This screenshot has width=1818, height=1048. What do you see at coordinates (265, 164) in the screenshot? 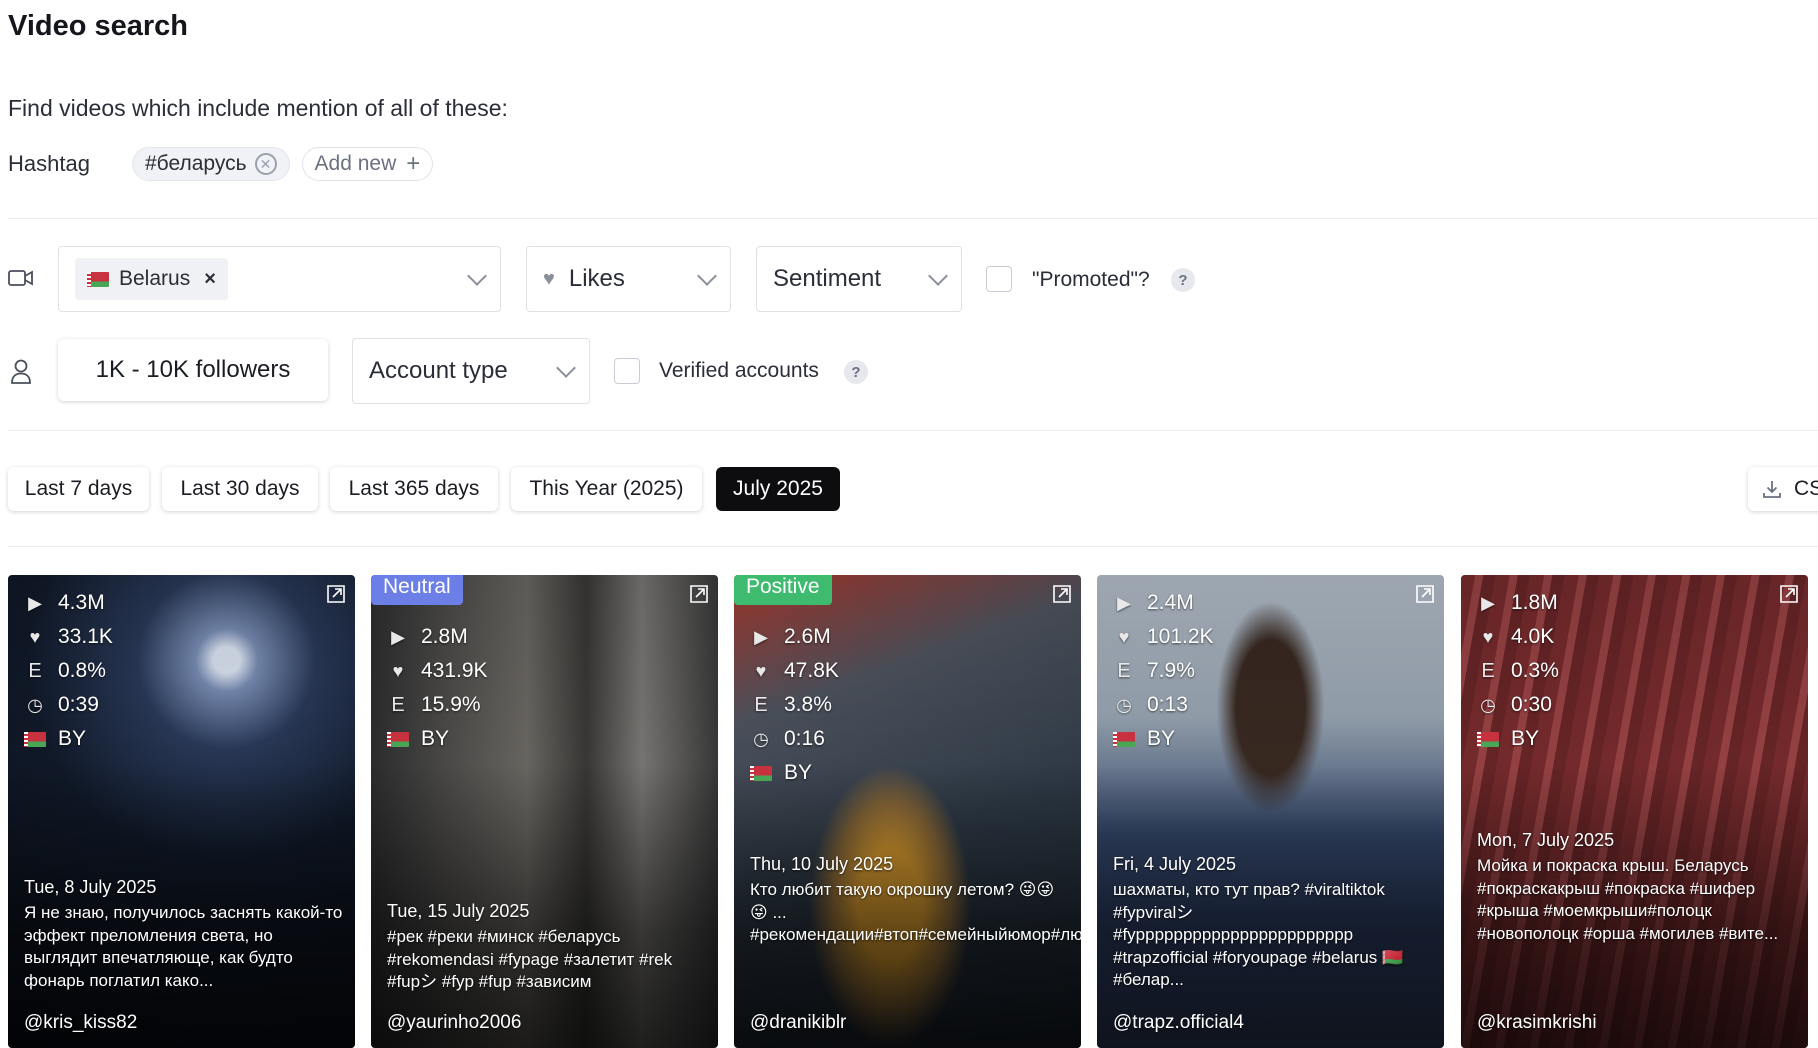
I see `remove-hashtag-icon: ✕` at bounding box center [265, 164].